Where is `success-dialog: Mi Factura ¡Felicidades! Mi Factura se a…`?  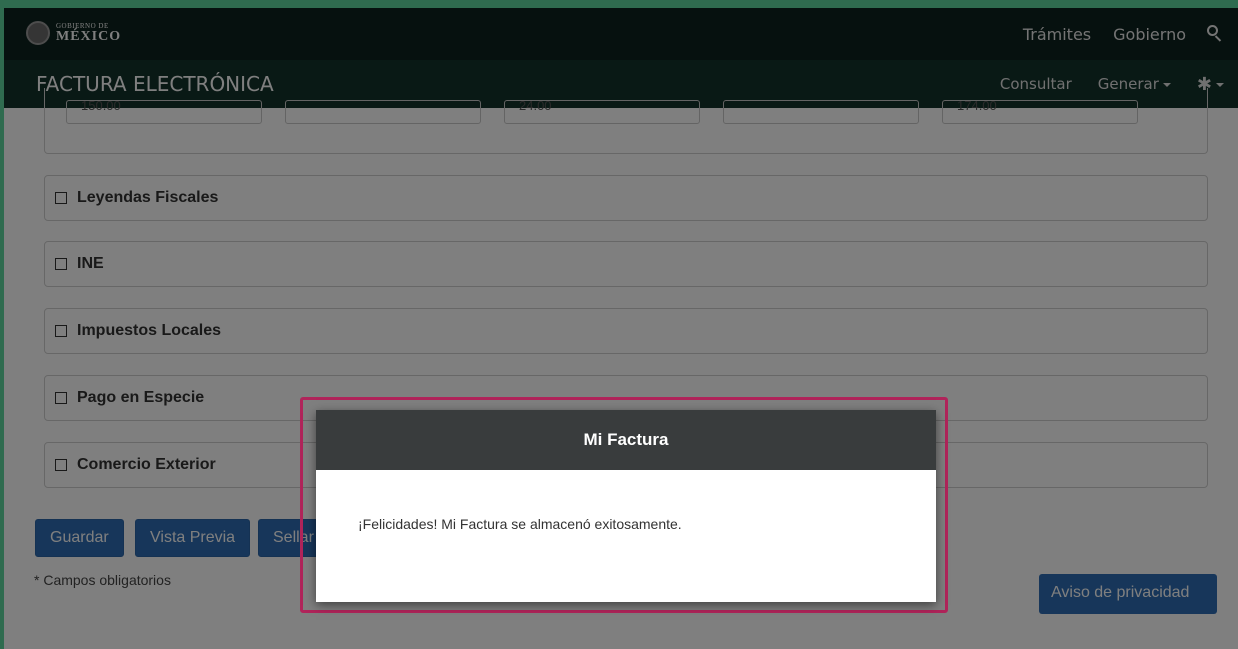
success-dialog: Mi Factura ¡Felicidades! Mi Factura se a… is located at coordinates (626, 506).